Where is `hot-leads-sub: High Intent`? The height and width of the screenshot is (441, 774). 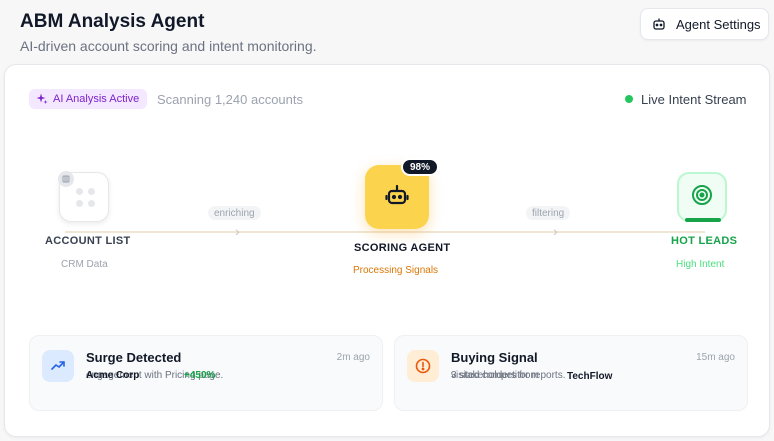 hot-leads-sub: High Intent is located at coordinates (700, 264).